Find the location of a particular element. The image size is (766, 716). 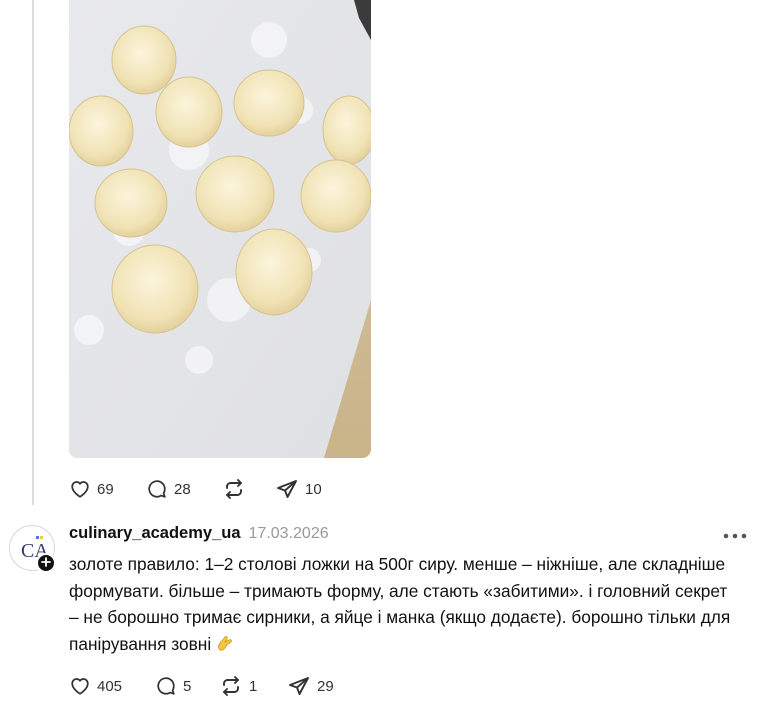

repost-button is located at coordinates (248, 489).